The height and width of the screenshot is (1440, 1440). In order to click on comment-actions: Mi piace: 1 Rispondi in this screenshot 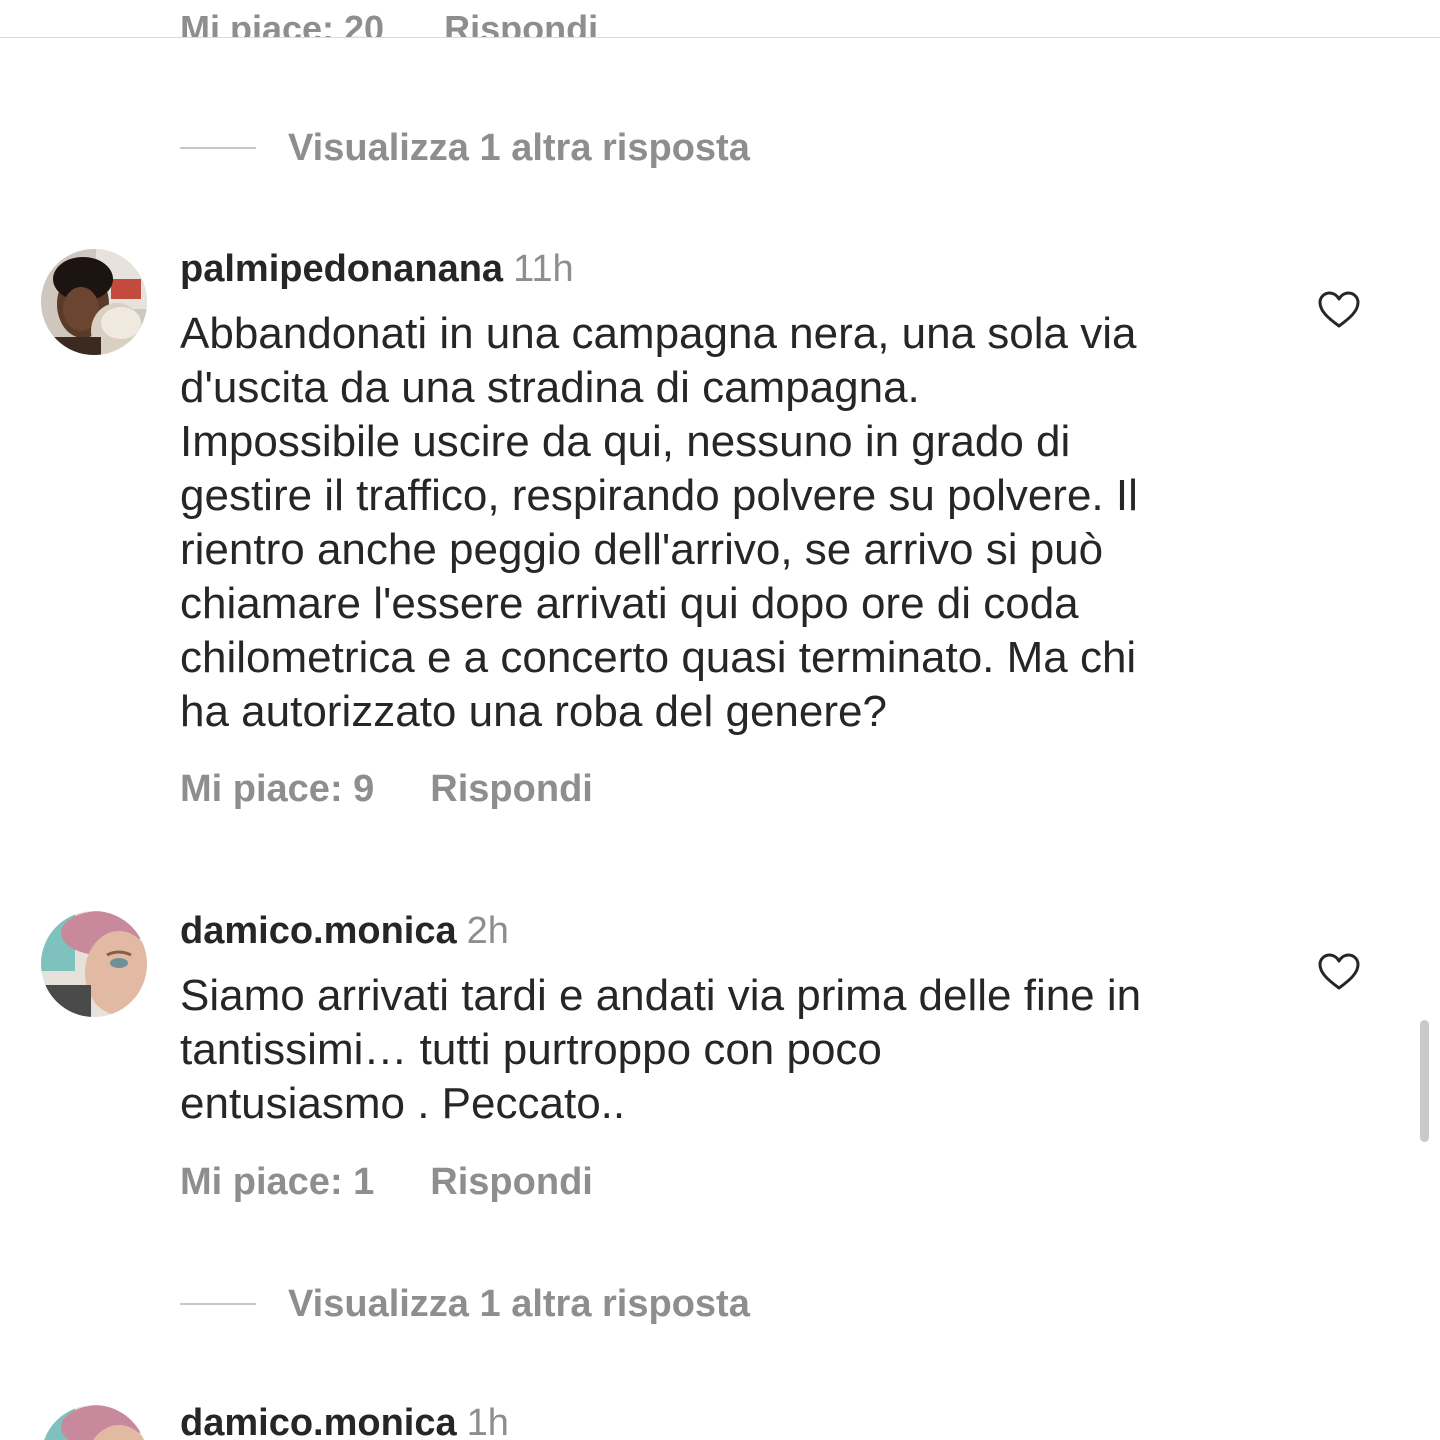, I will do `click(386, 1182)`.